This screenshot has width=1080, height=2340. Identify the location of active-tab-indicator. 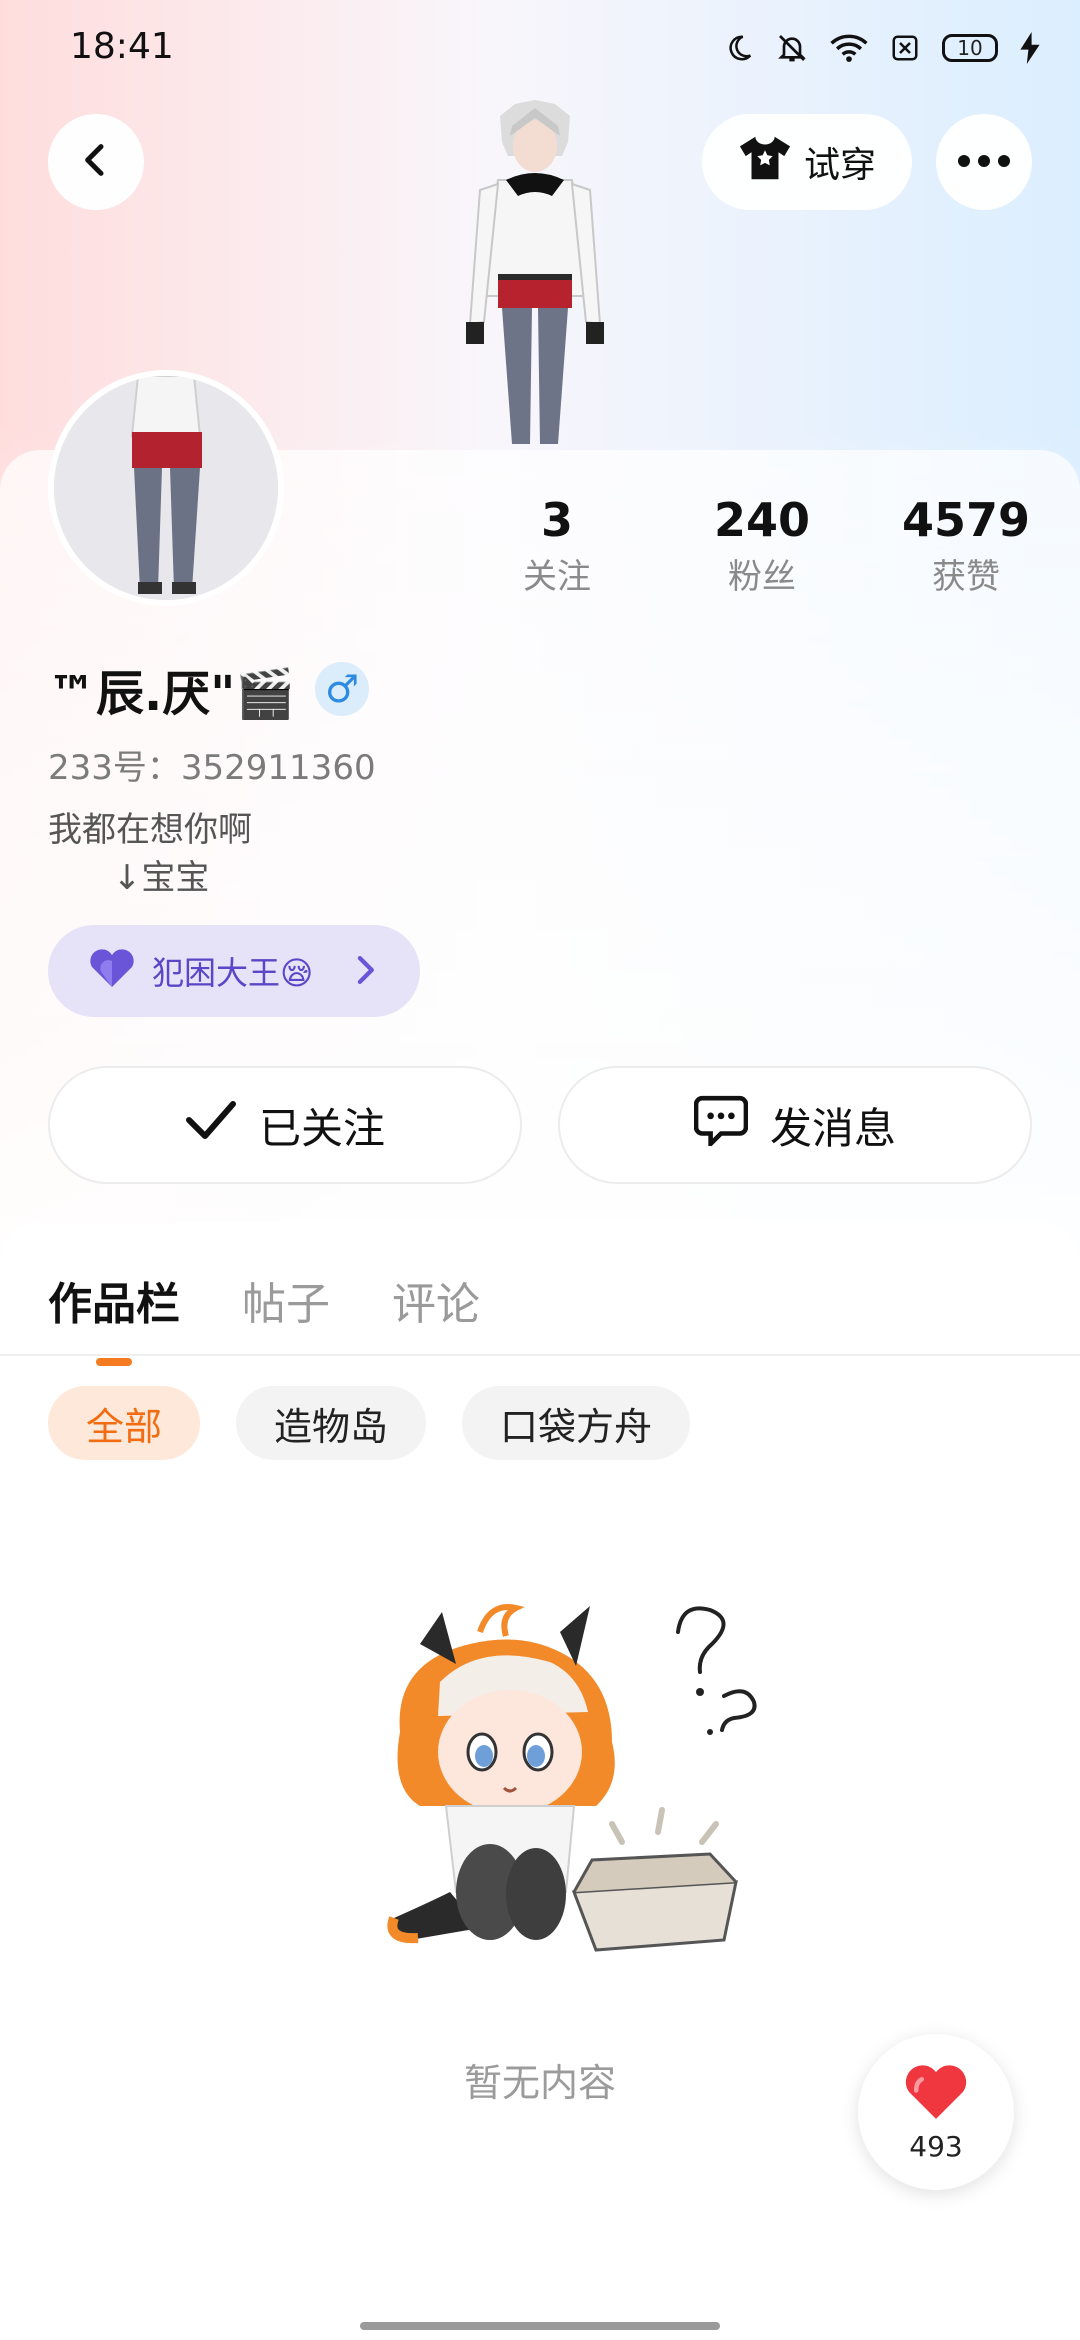
(114, 1362).